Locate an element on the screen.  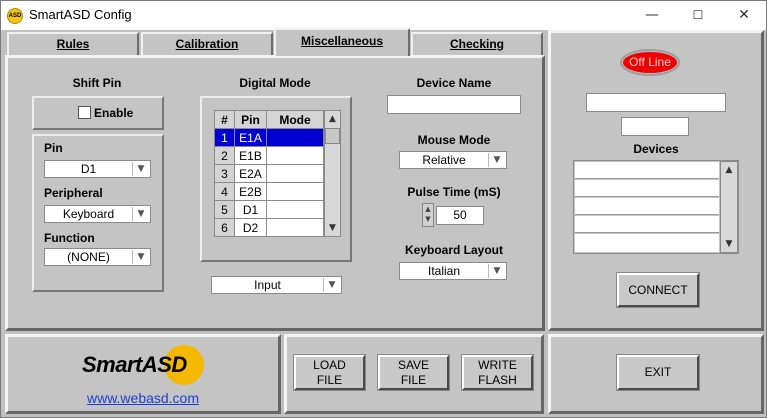
window-title: SmartASD Config is located at coordinates (80, 14).